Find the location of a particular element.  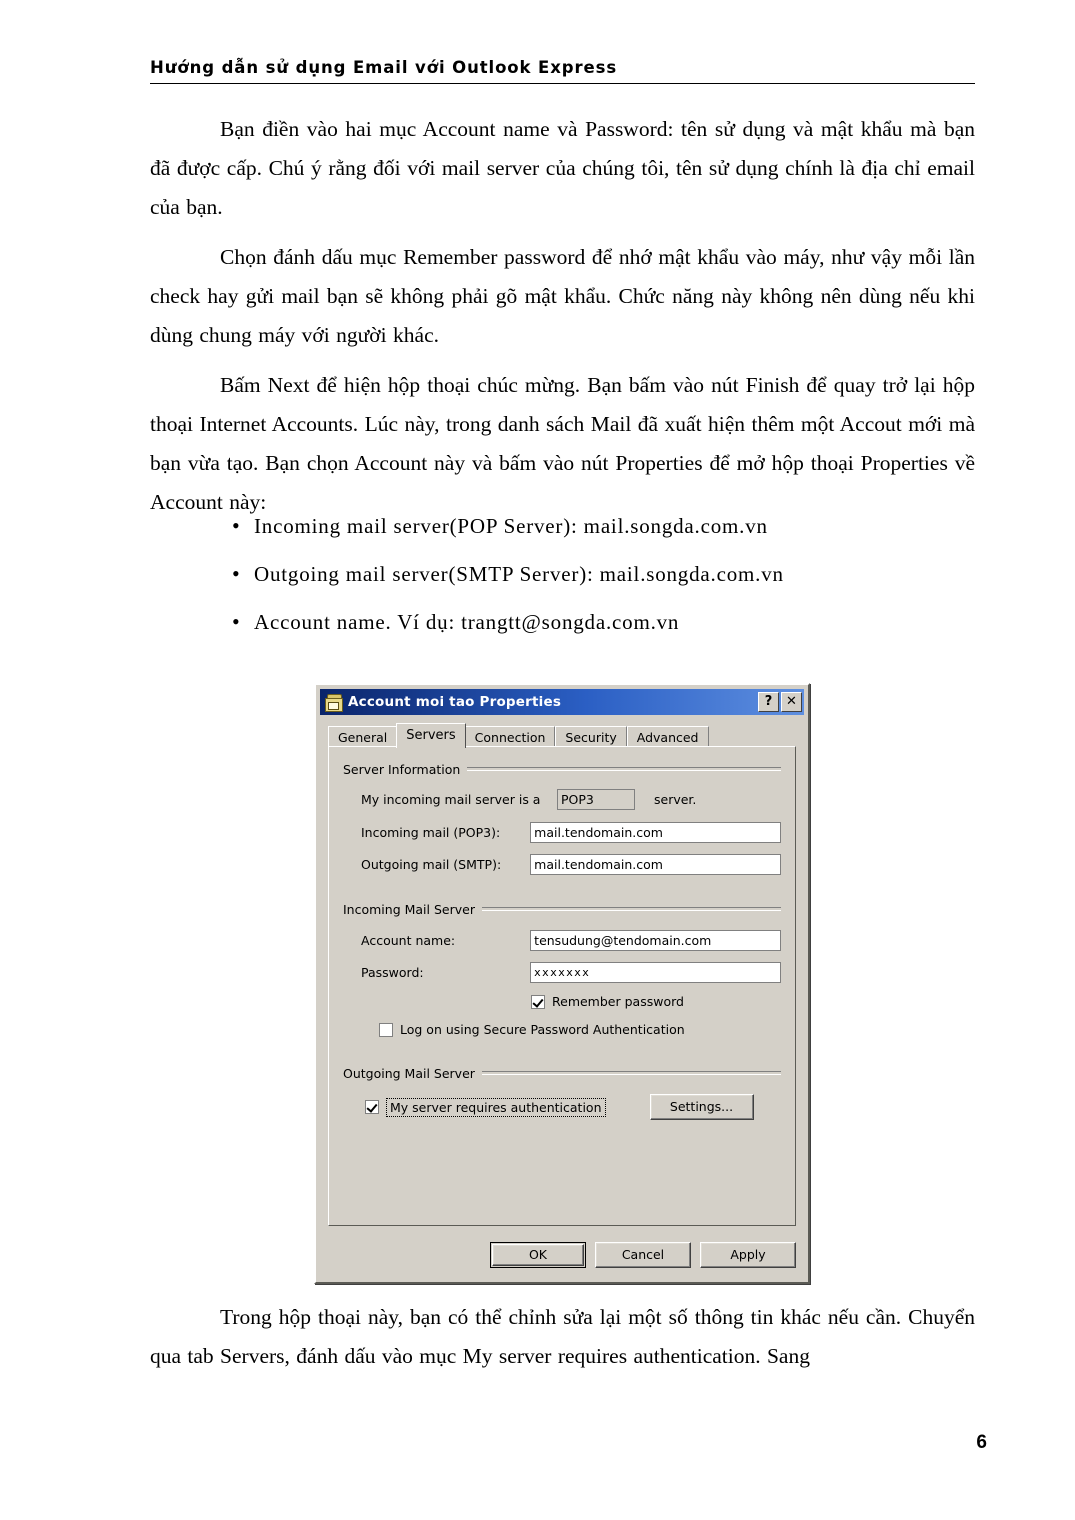

apply-button-label: Apply is located at coordinates (748, 1254).